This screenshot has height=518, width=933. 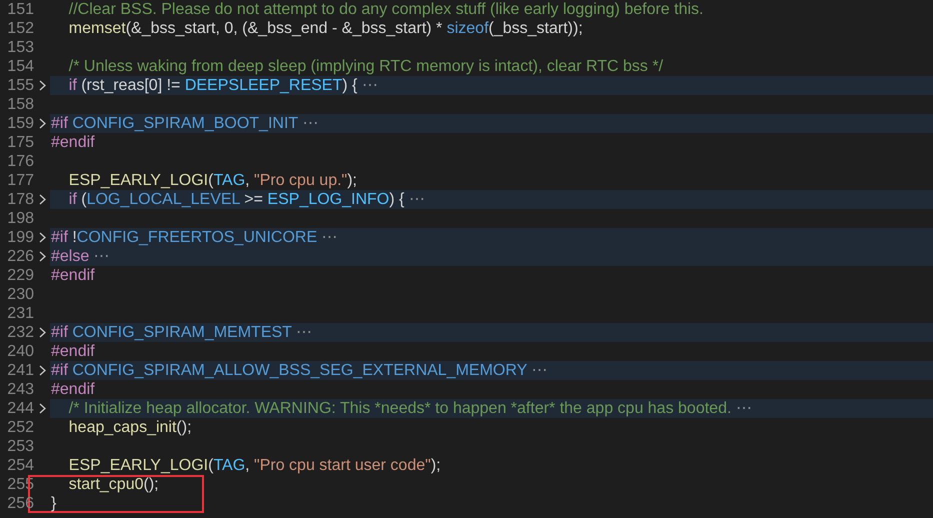 What do you see at coordinates (535, 28) in the screenshot?
I see `code-text: (_bss_start));` at bounding box center [535, 28].